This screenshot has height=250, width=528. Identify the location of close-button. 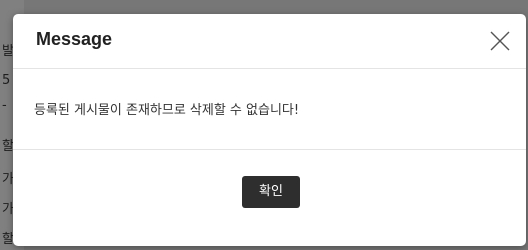
(500, 41).